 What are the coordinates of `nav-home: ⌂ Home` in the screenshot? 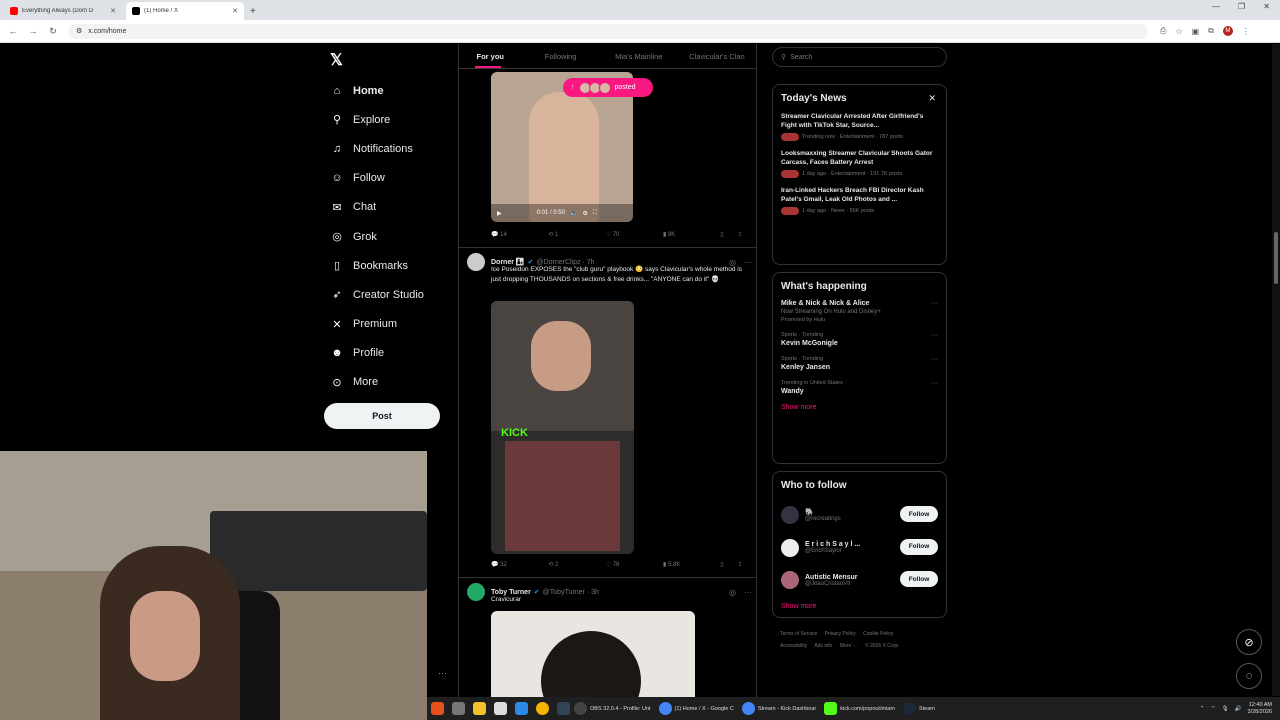 It's located at (377, 90).